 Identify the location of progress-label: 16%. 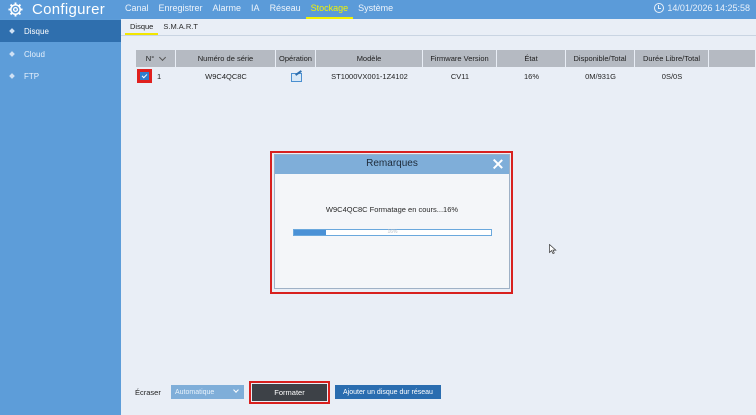
(392, 232).